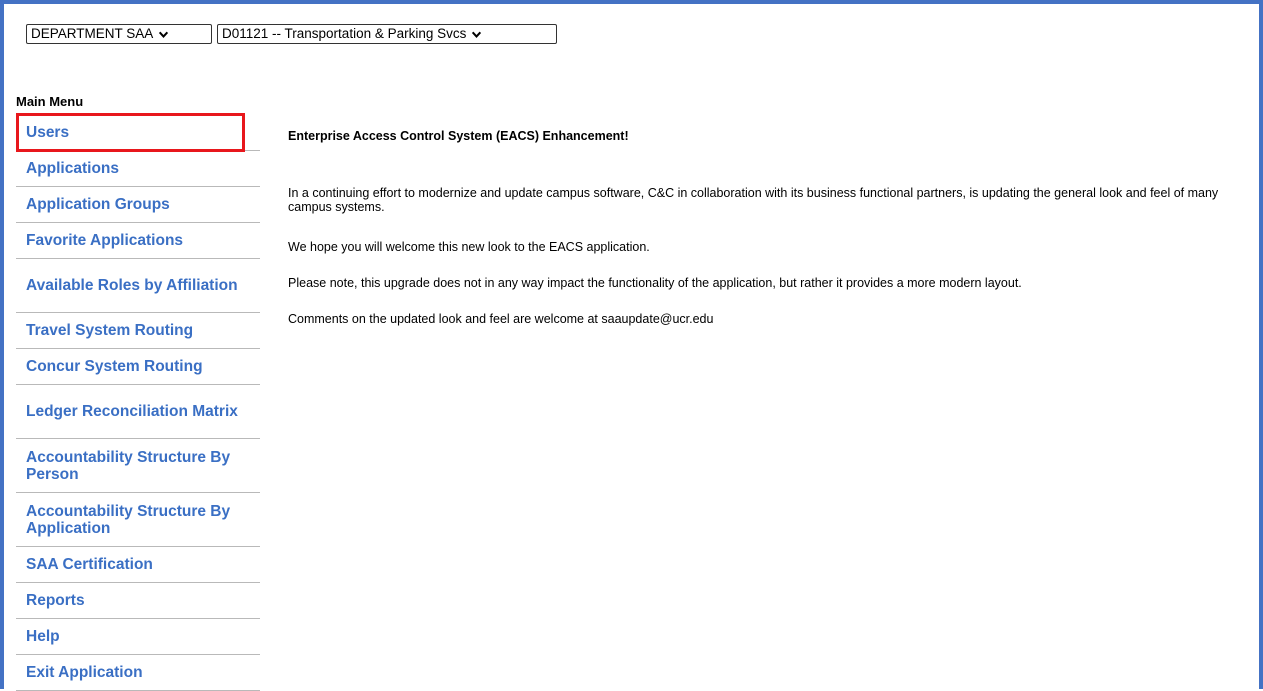 This screenshot has height=691, width=1263. I want to click on sidebar-item-exit-application: Exit Application, so click(138, 673).